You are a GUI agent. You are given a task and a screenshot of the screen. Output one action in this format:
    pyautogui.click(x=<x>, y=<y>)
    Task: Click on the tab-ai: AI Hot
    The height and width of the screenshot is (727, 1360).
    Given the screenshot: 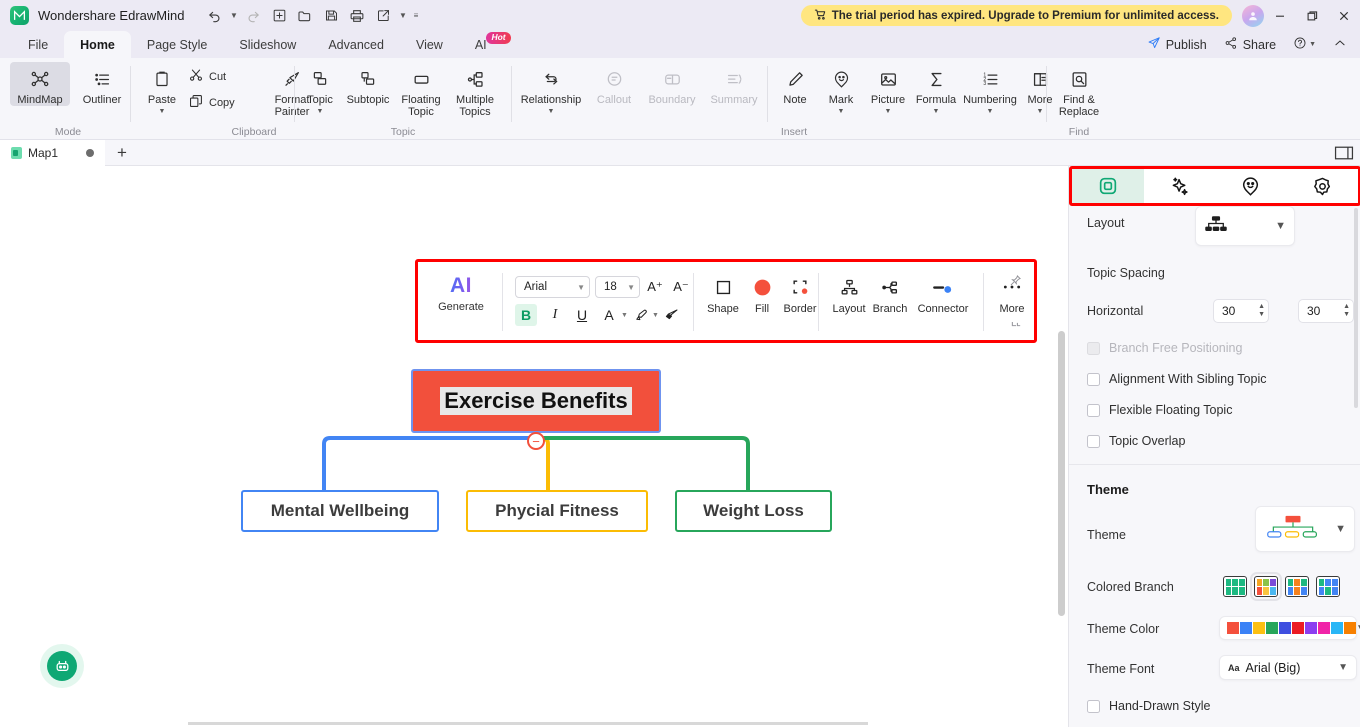 What is the action you would take?
    pyautogui.click(x=485, y=44)
    